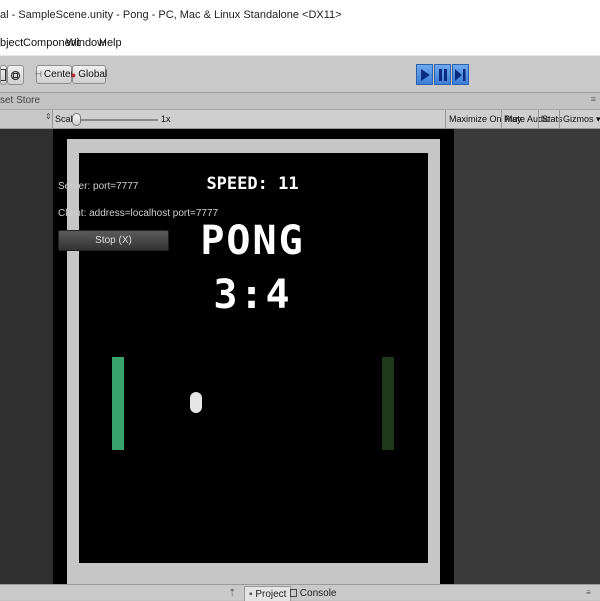  I want to click on scale-slider-handle, so click(76, 119).